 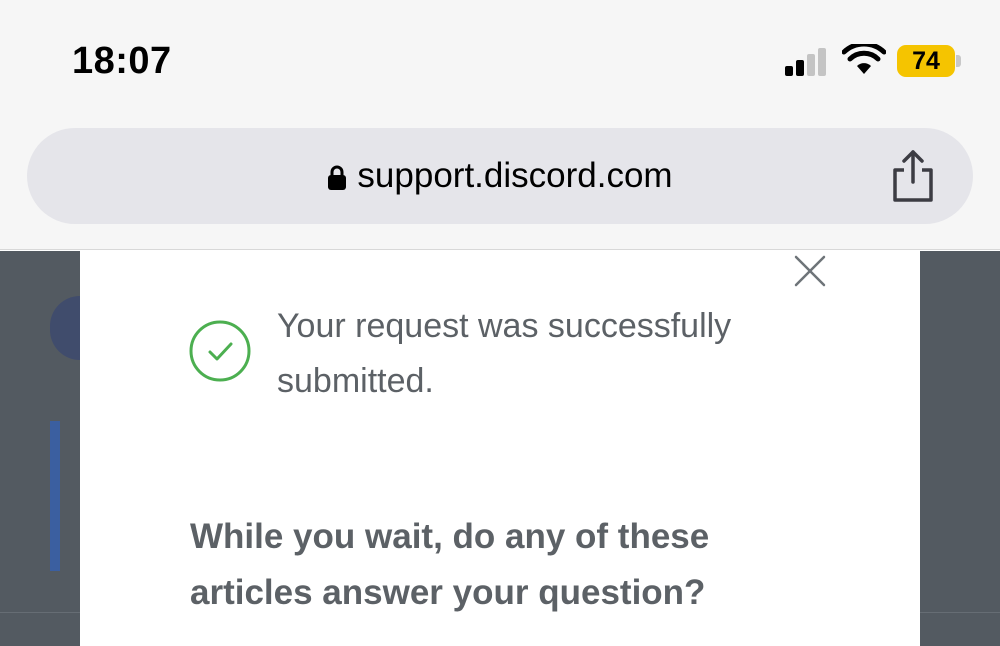 I want to click on battery-cap, so click(x=958, y=61).